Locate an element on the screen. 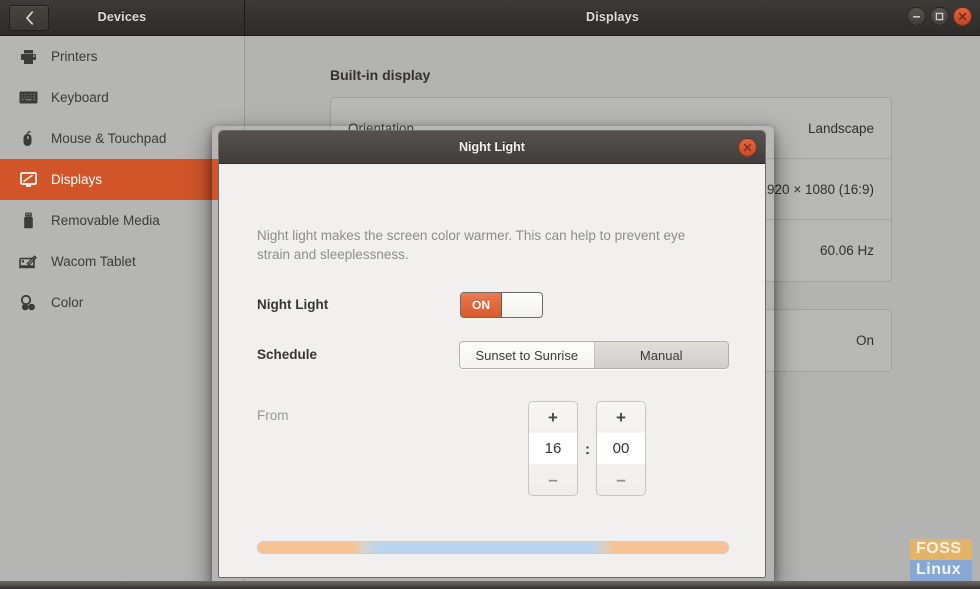 The width and height of the screenshot is (980, 589). from-minute-decrement-button: – is located at coordinates (621, 479).